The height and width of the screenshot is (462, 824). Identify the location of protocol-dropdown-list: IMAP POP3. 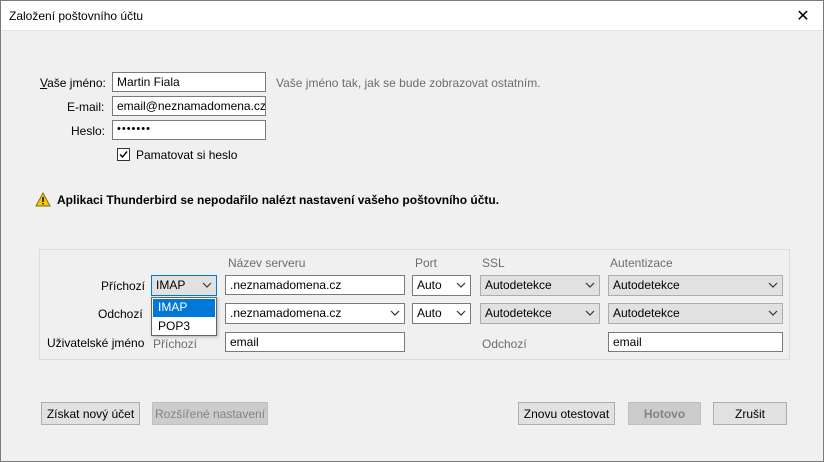
(184, 316).